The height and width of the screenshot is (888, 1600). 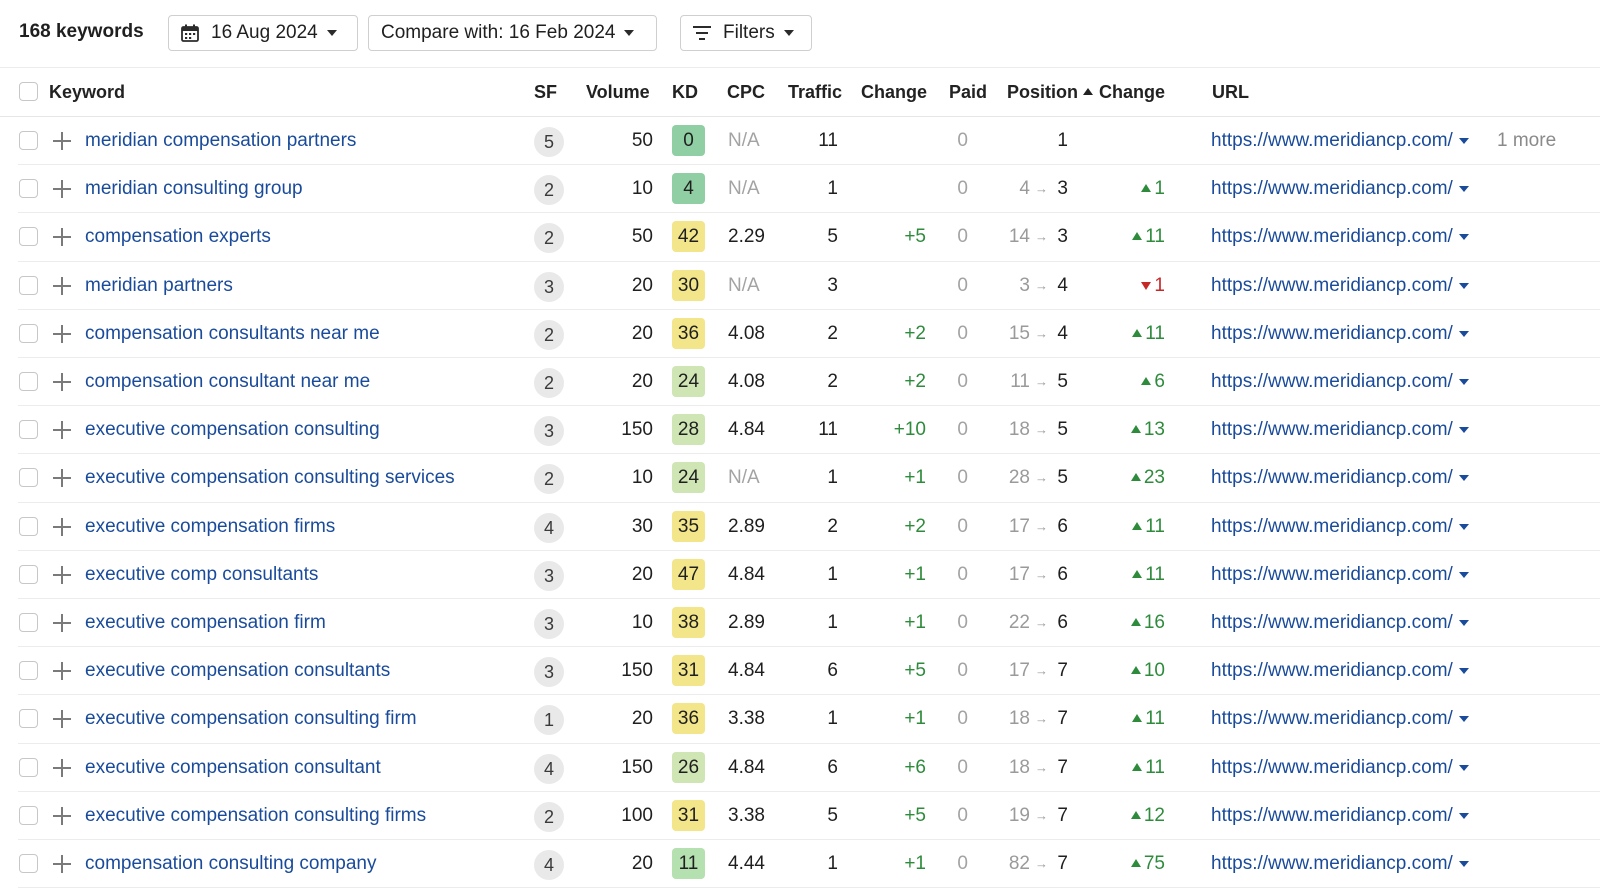 I want to click on more-urls-link: 1 more, so click(x=1526, y=141).